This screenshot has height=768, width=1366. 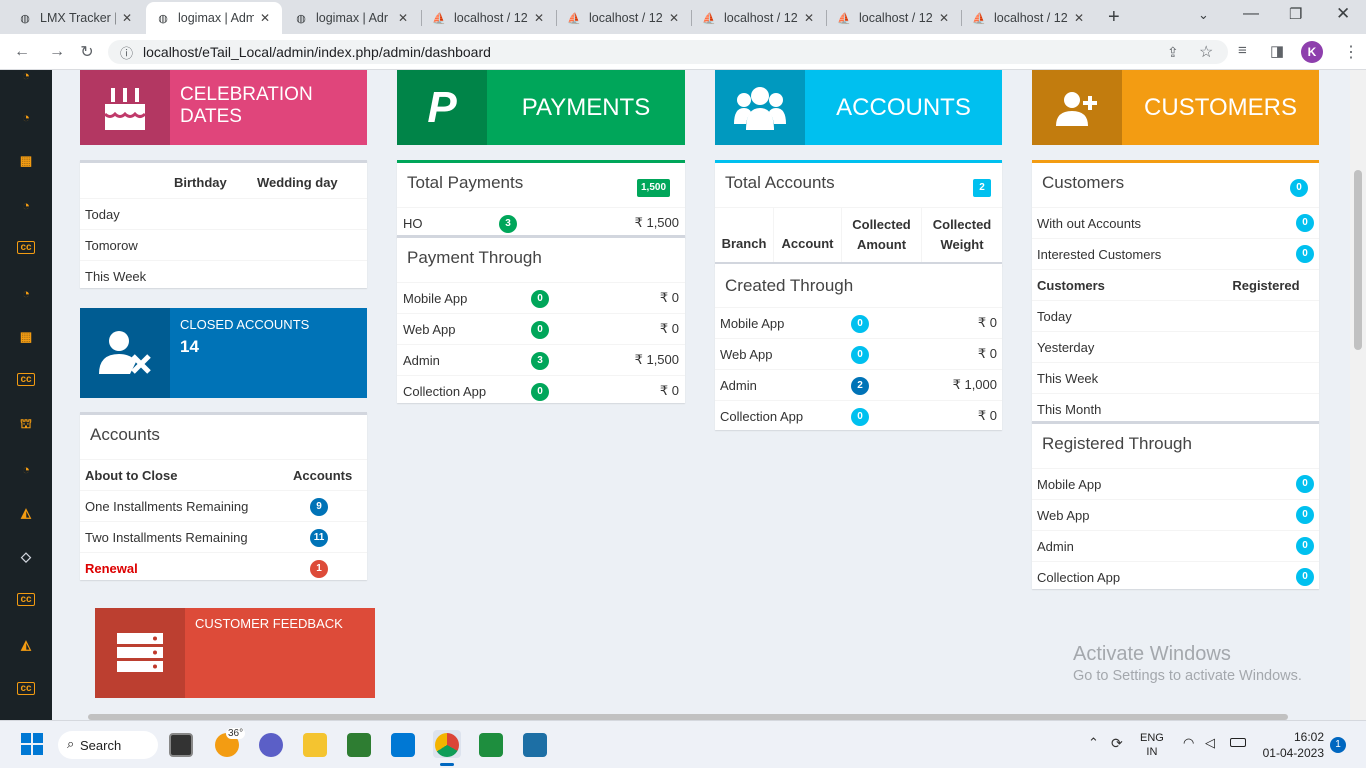 I want to click on browser-tab: ◍ logimax | Adr ✕, so click(x=352, y=18).